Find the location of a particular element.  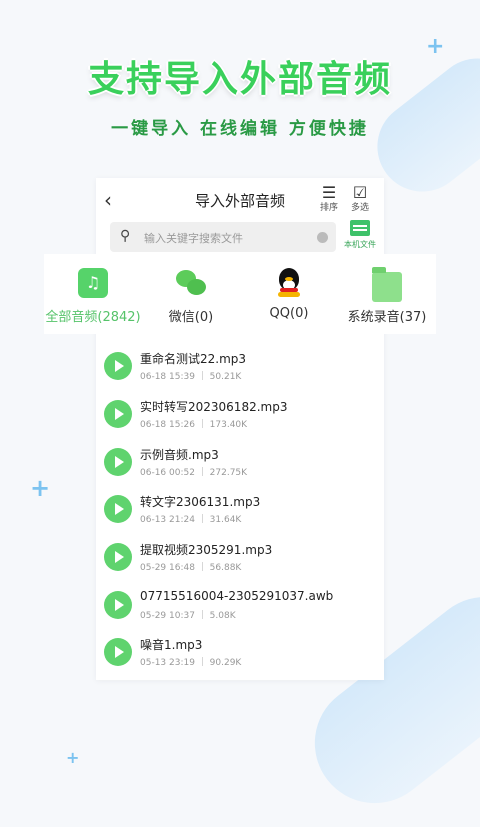

category-wechat: 微信(0) is located at coordinates (191, 289).